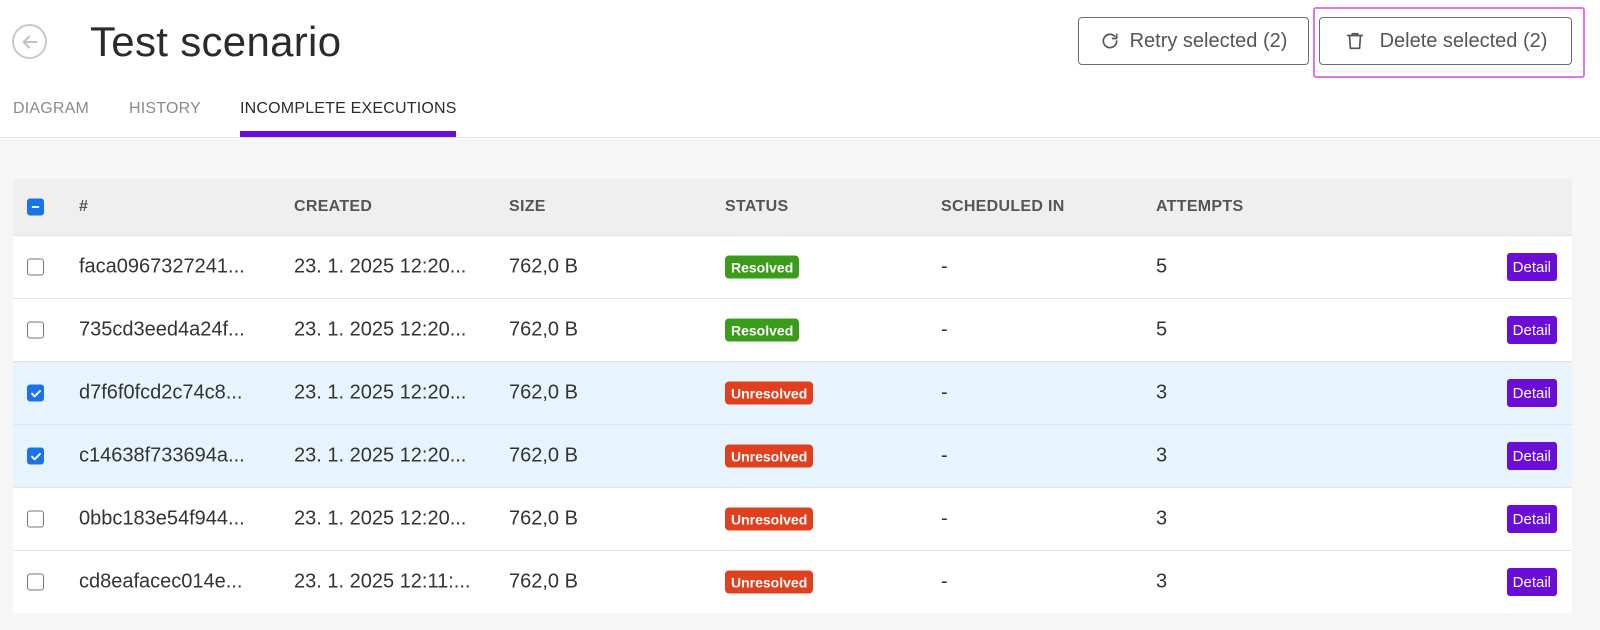 Image resolution: width=1600 pixels, height=630 pixels. What do you see at coordinates (1003, 207) in the screenshot?
I see `column-header-scheduled-in: SCHEDULED IN` at bounding box center [1003, 207].